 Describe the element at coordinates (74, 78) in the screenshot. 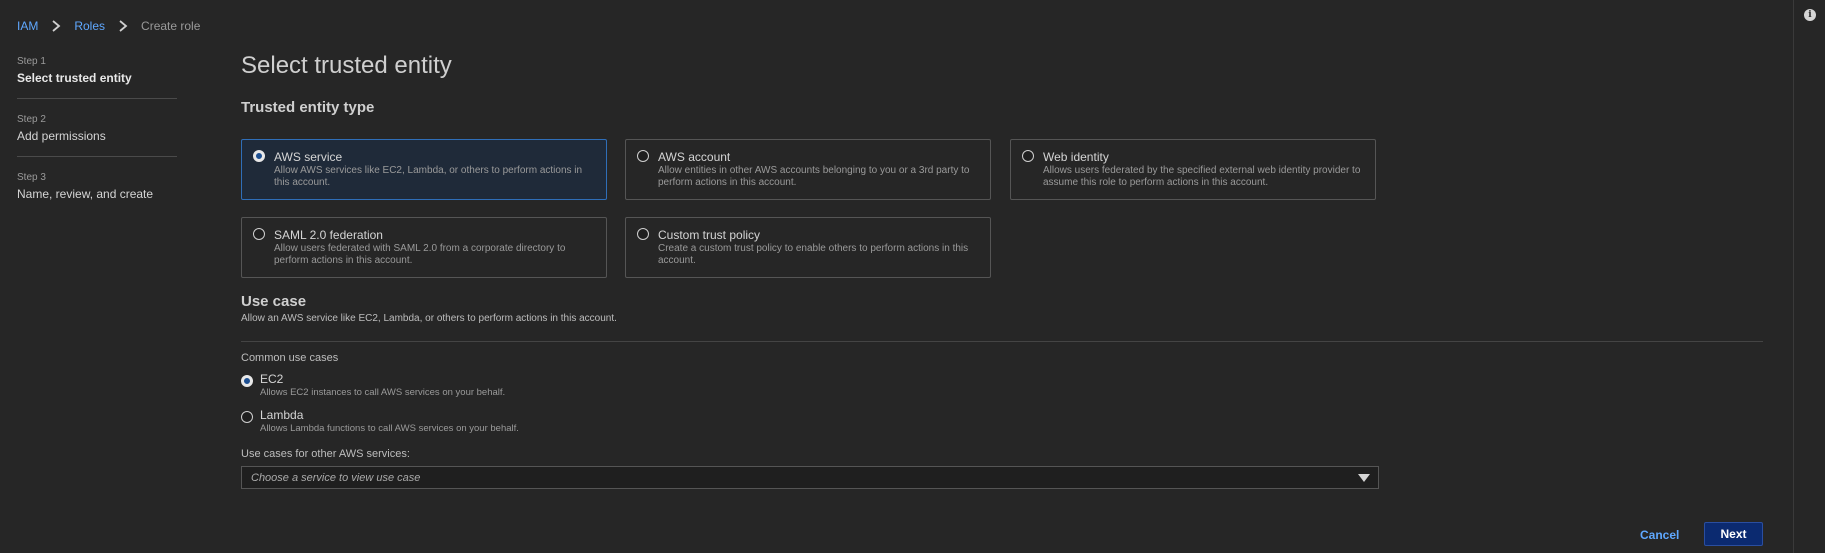

I see `step-label: Select trusted entity` at that location.